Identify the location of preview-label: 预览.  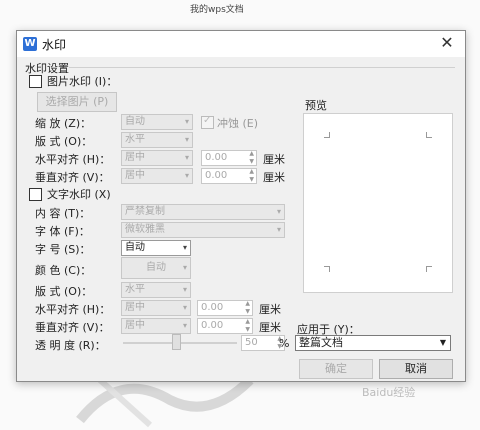
(316, 105).